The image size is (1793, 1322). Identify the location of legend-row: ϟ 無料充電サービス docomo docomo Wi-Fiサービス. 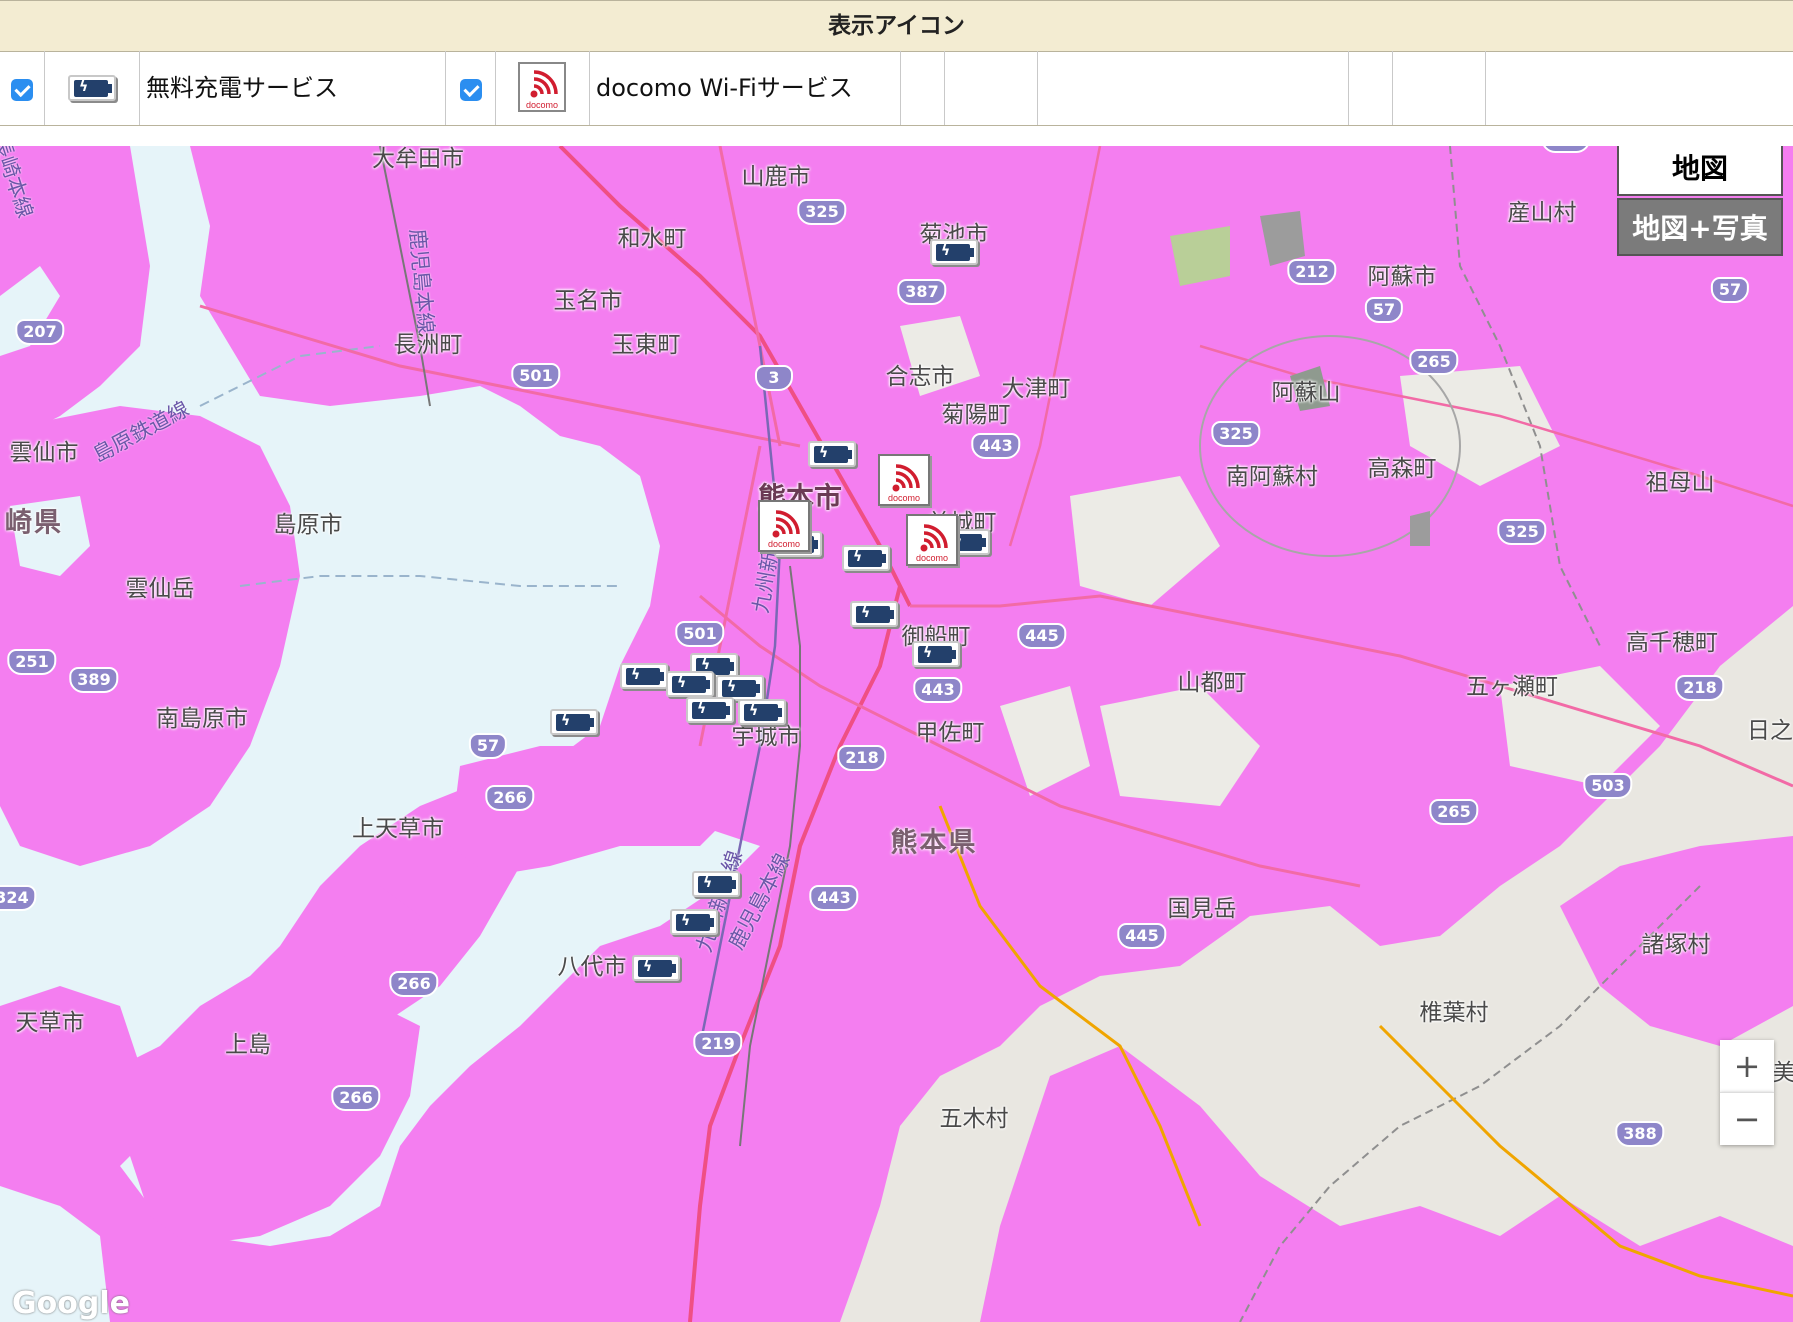
(896, 88).